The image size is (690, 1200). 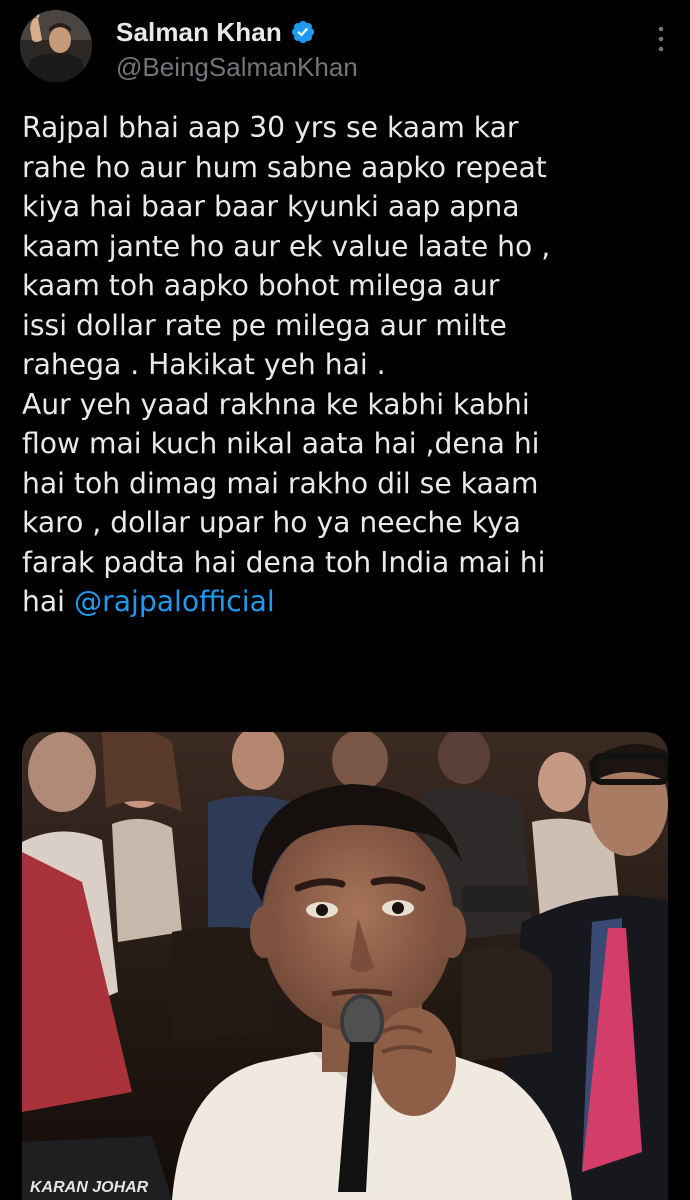 I want to click on tweet-text-line: kiya hai baar baar kyunki aap apna, so click(x=271, y=206).